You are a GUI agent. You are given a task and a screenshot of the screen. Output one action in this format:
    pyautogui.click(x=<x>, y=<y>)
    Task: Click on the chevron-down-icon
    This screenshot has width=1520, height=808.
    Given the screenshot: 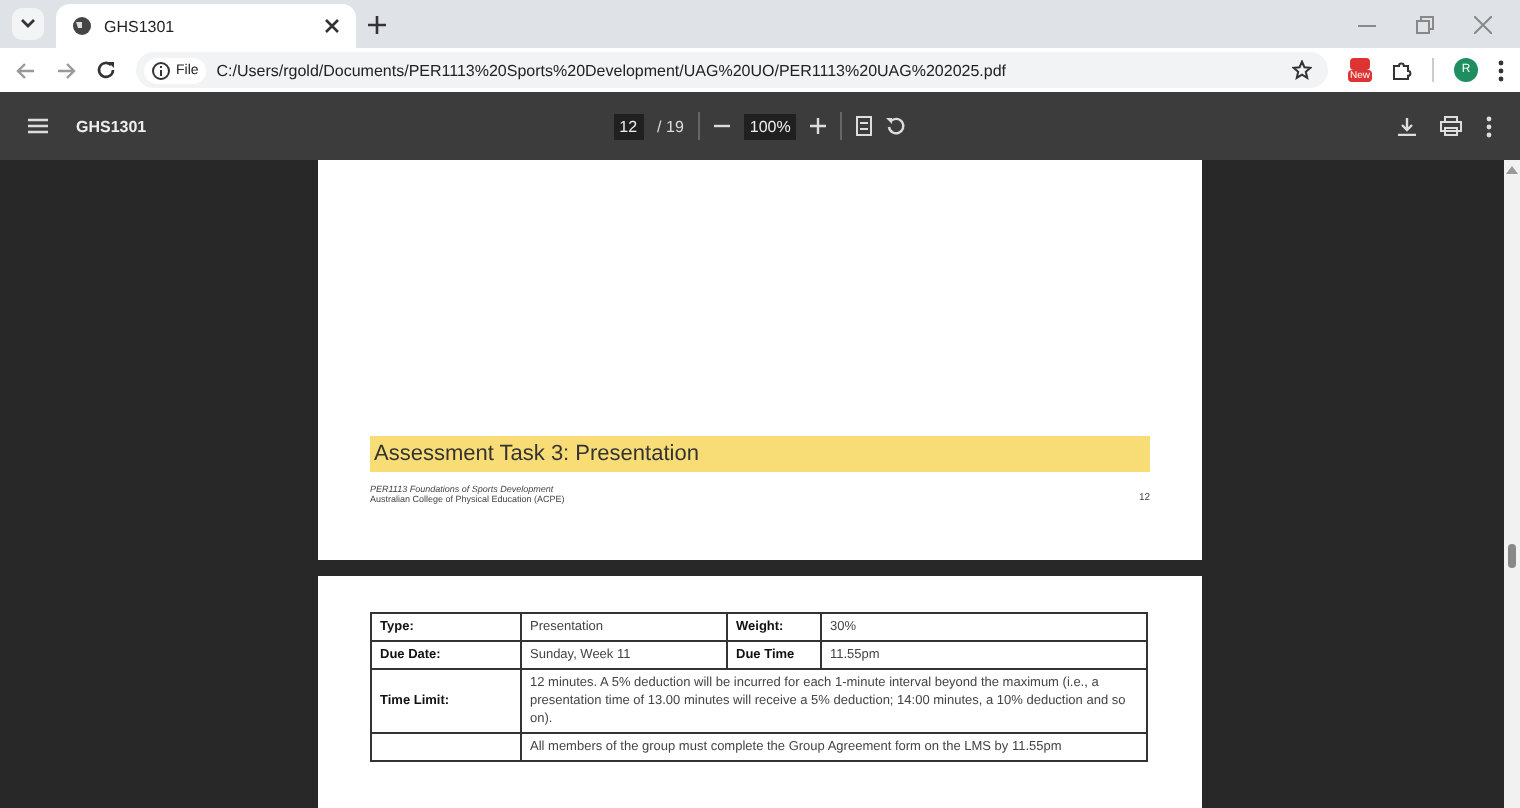 What is the action you would take?
    pyautogui.click(x=28, y=24)
    